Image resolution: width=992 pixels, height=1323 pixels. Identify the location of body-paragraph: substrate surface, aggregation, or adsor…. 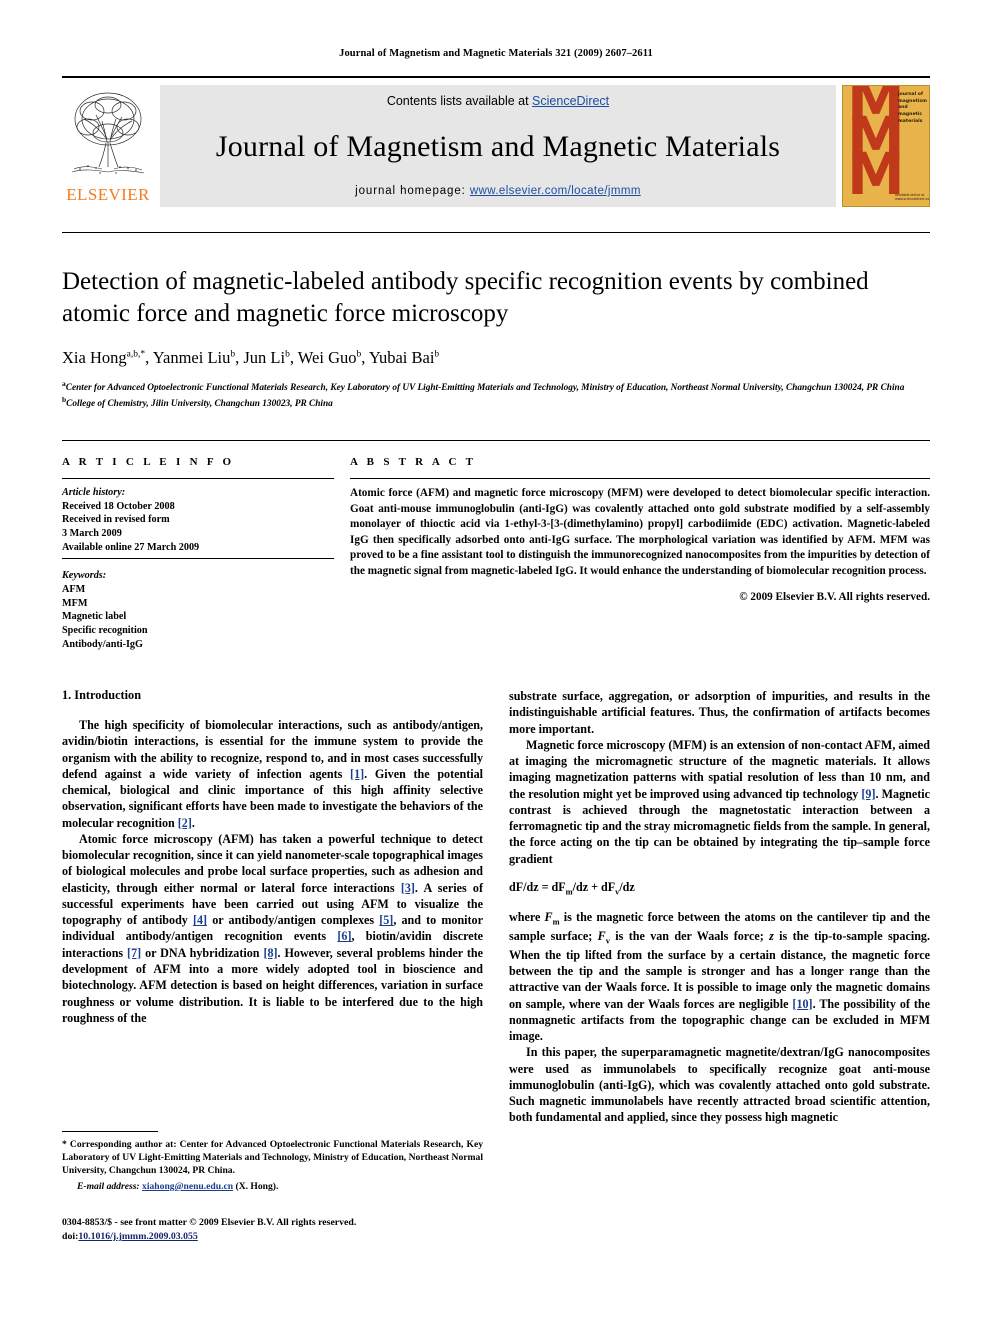
(719, 712).